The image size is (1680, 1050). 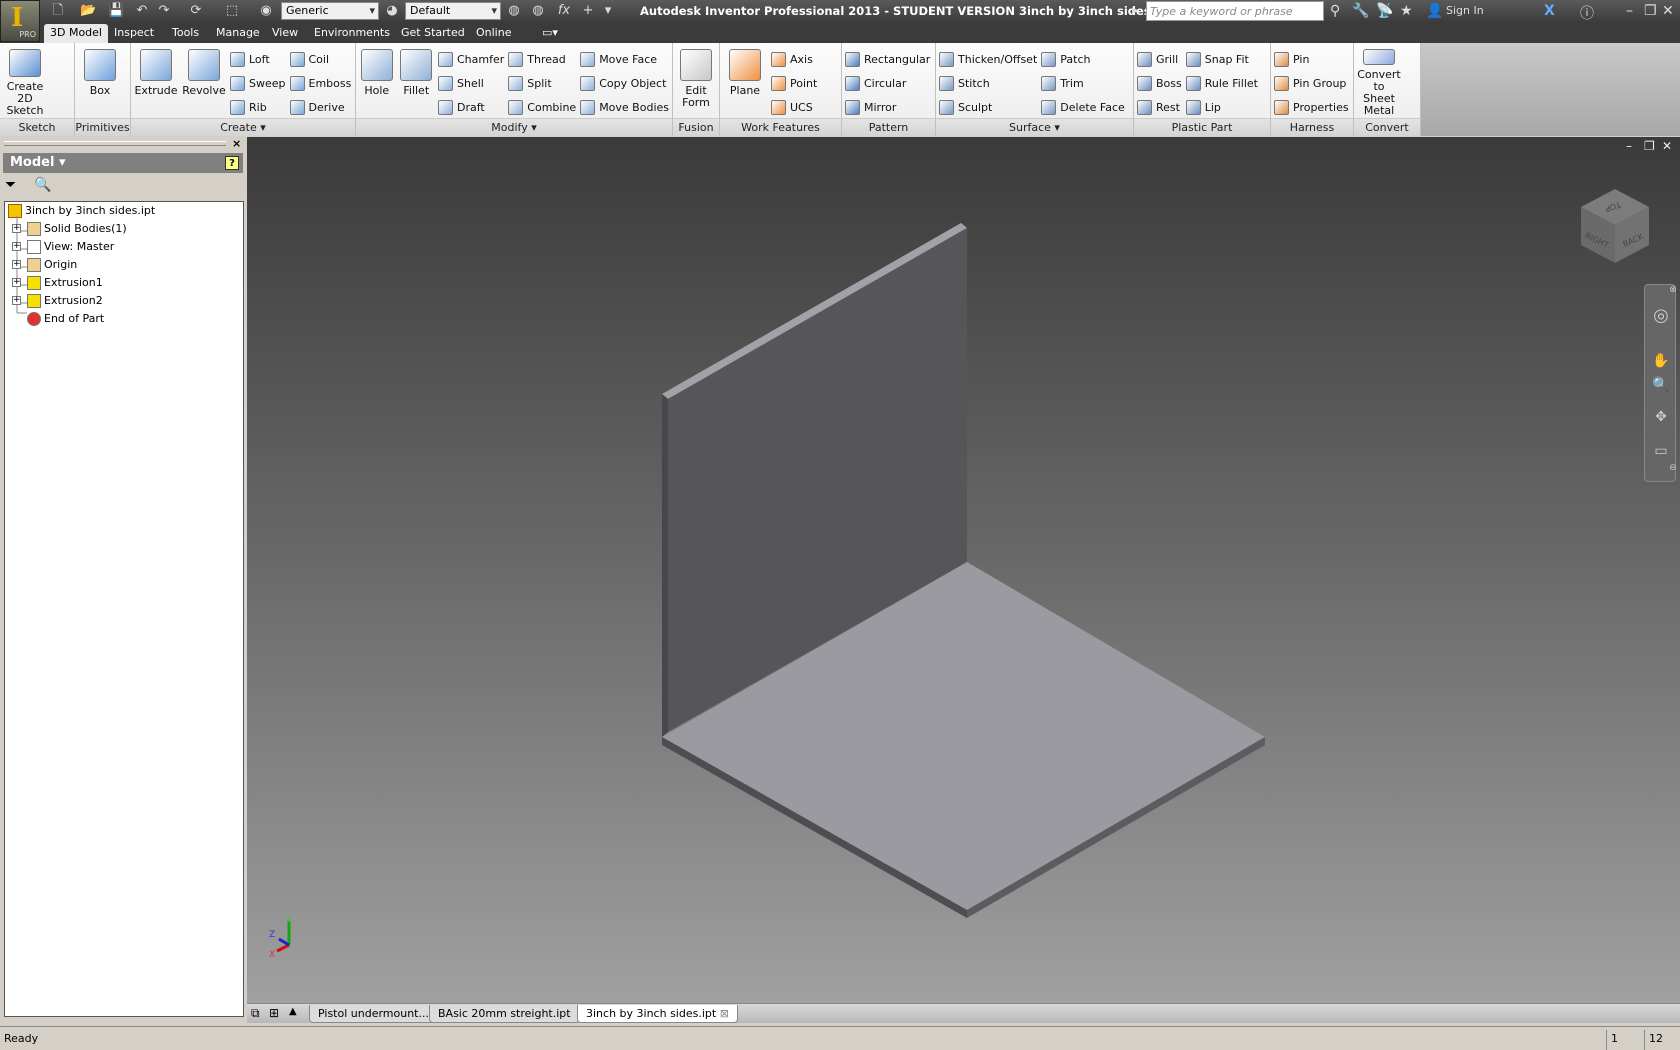 I want to click on orbit-icon: ✥, so click(x=1661, y=419).